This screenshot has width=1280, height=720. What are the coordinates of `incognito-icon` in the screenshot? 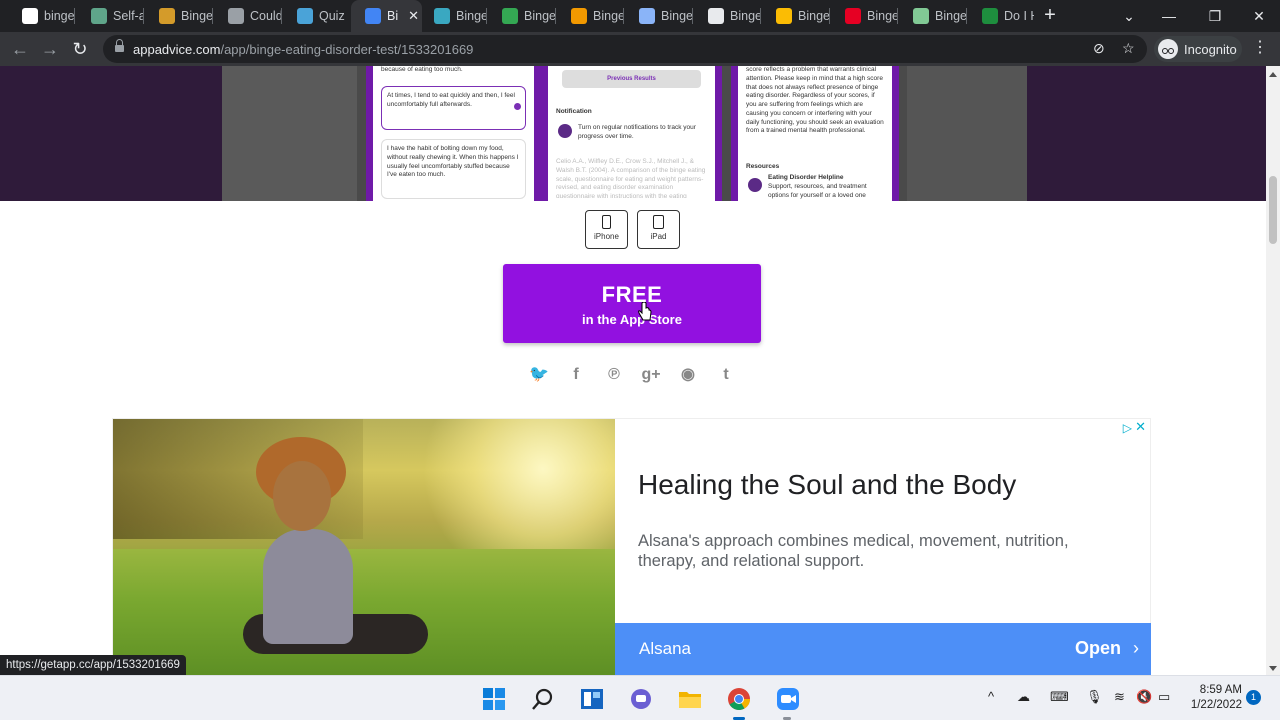 It's located at (1168, 49).